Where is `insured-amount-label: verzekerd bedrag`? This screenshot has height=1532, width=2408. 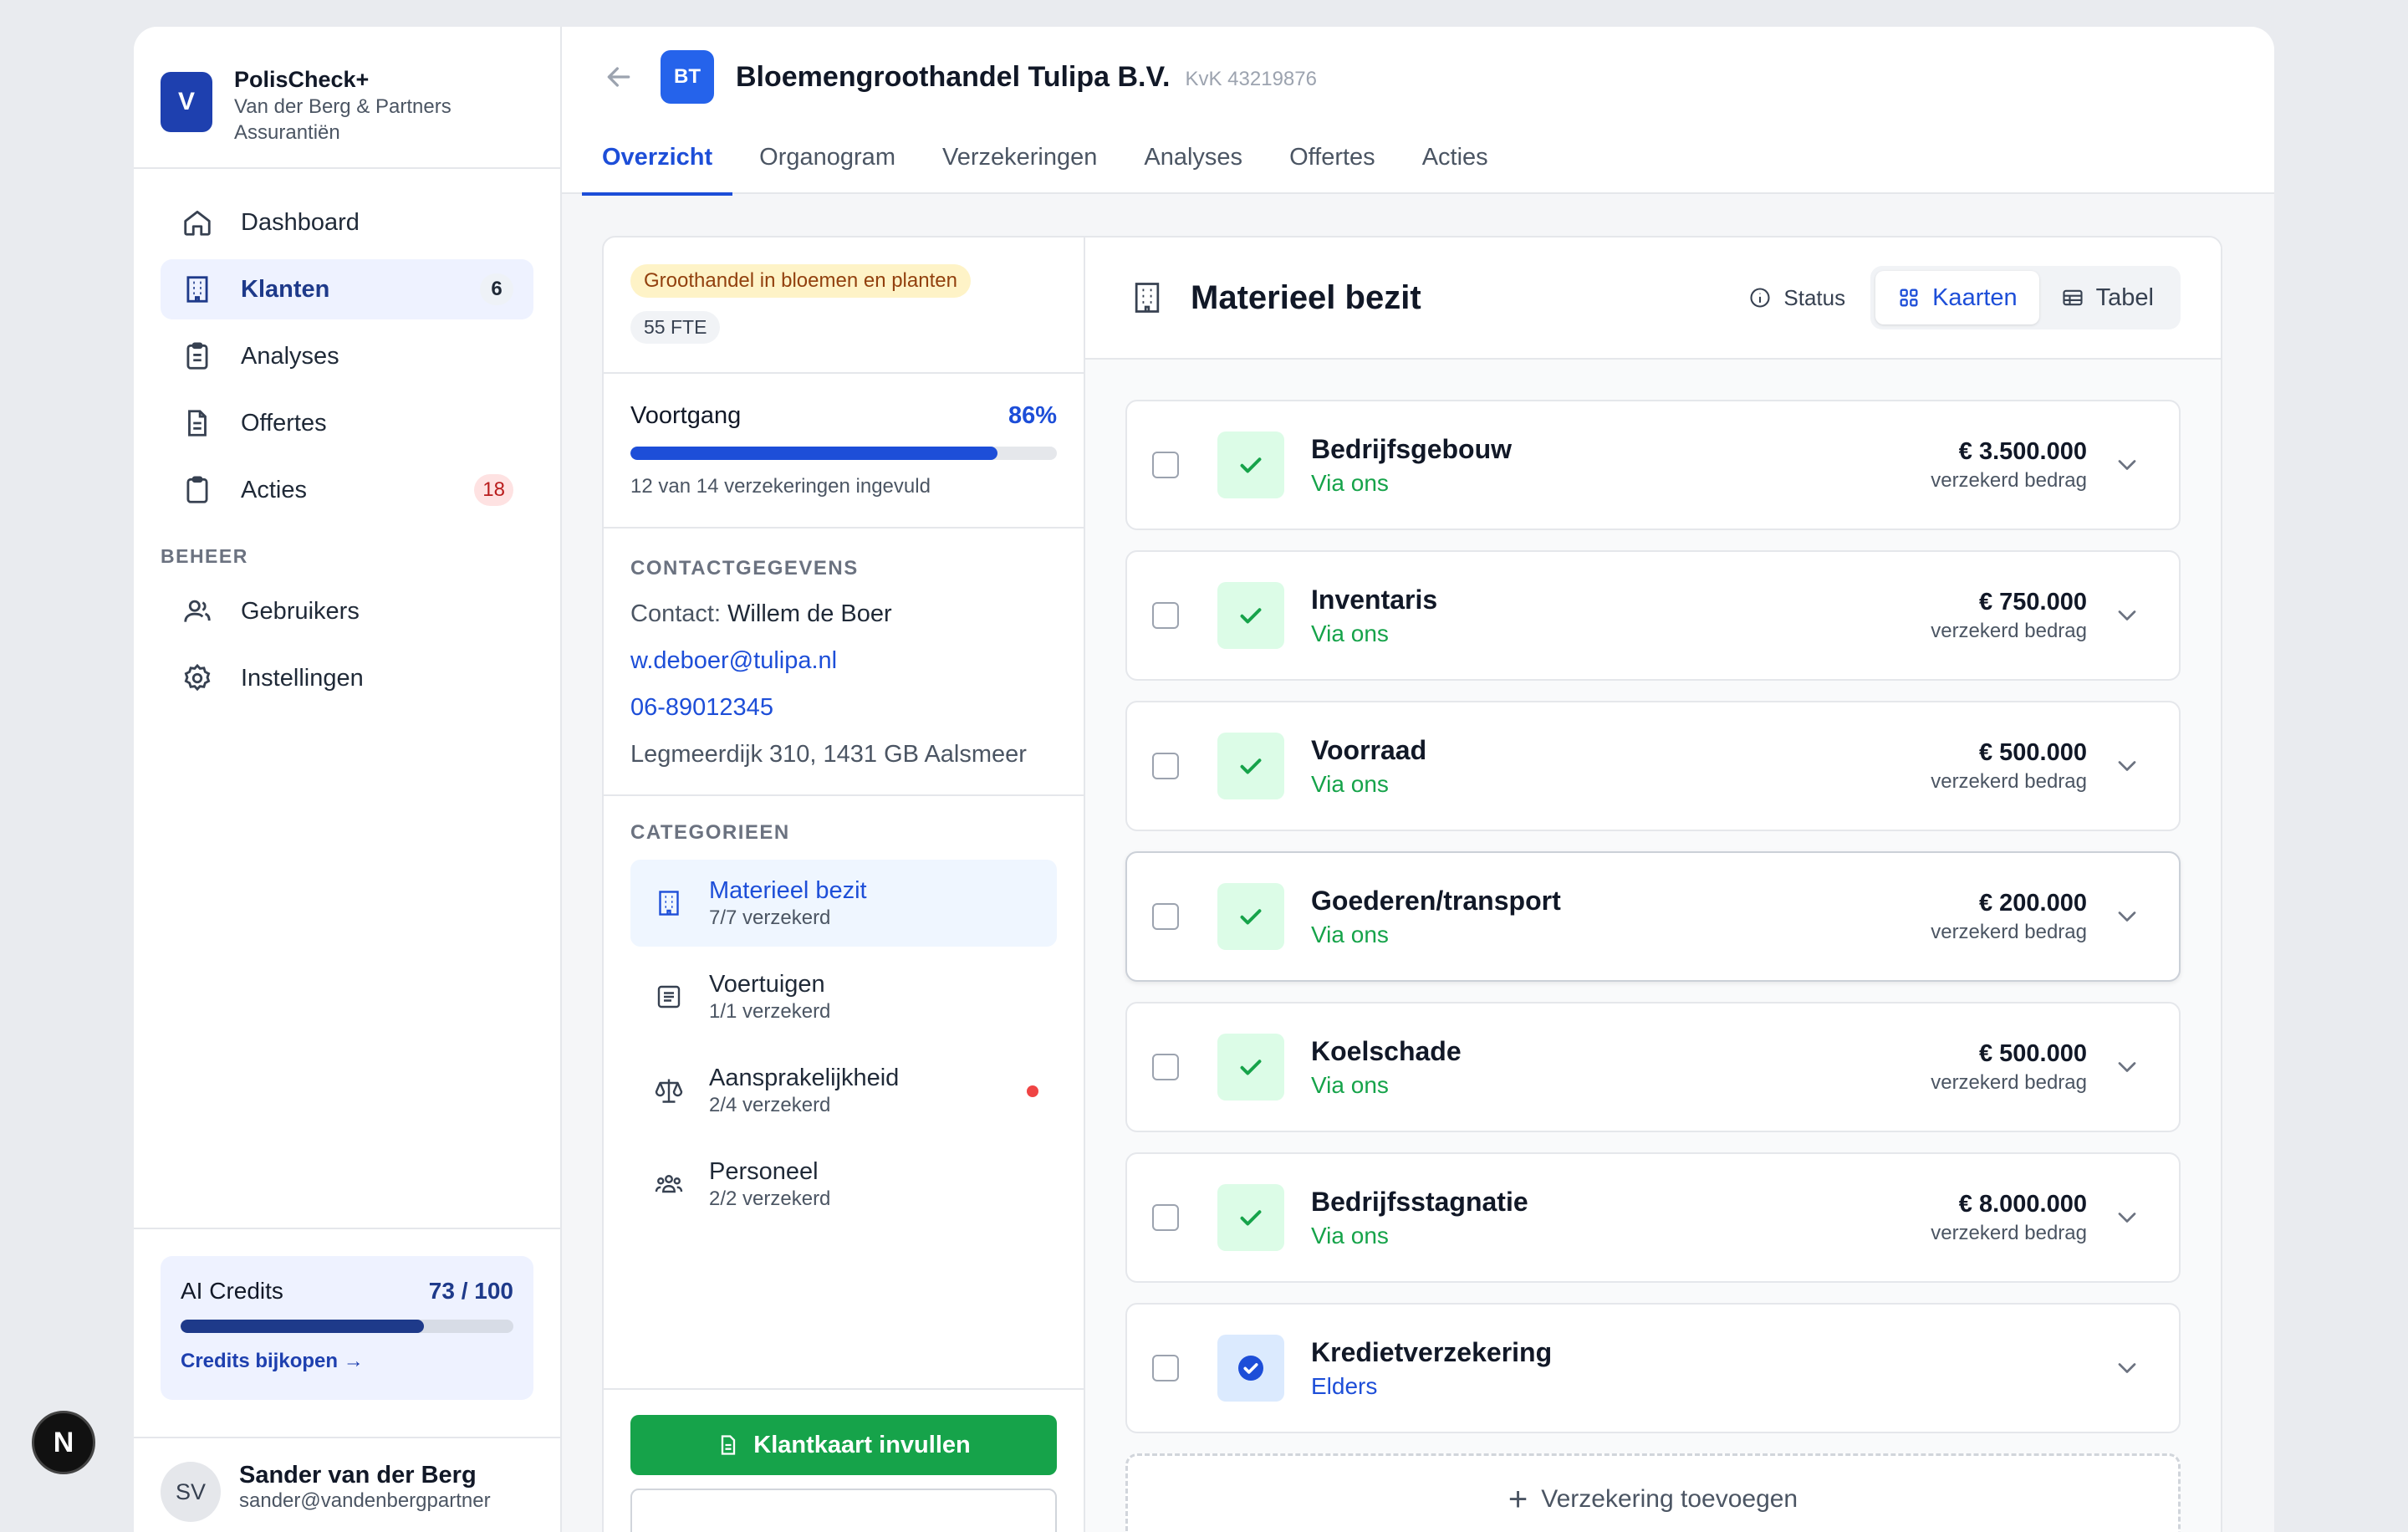
insured-amount-label: verzekerd bedrag is located at coordinates (2009, 1232).